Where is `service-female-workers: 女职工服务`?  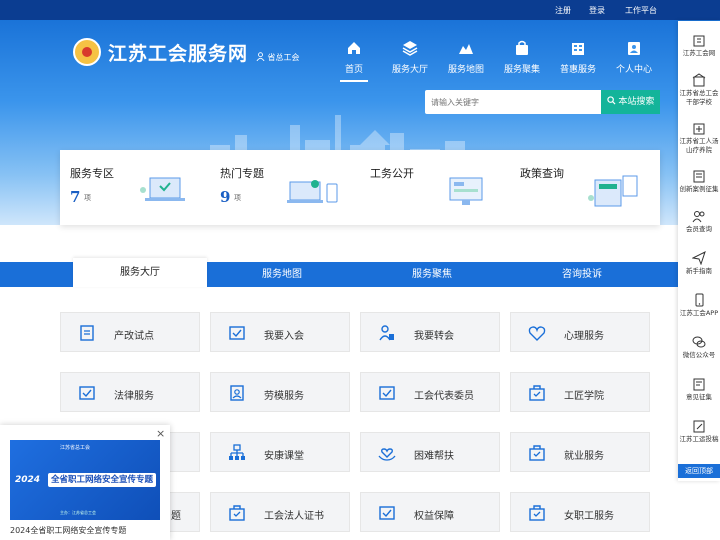 service-female-workers: 女职工服务 is located at coordinates (580, 512).